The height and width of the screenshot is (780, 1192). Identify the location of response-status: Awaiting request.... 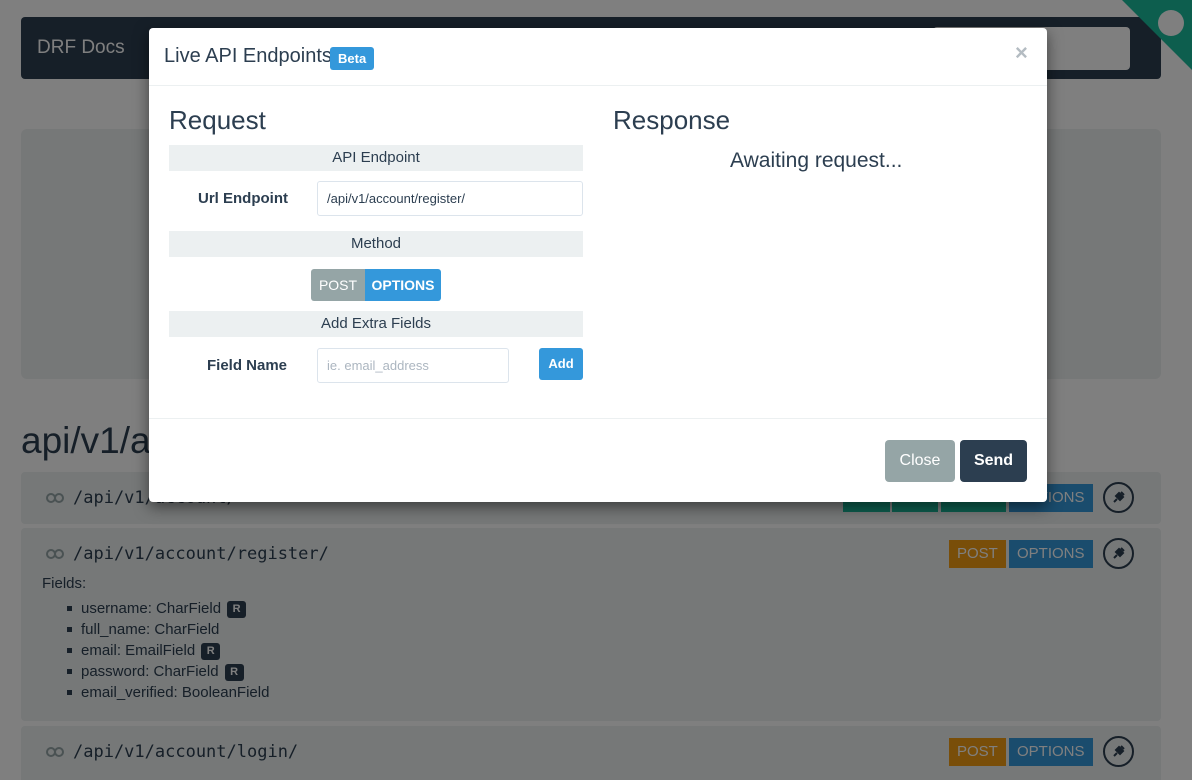
(816, 160).